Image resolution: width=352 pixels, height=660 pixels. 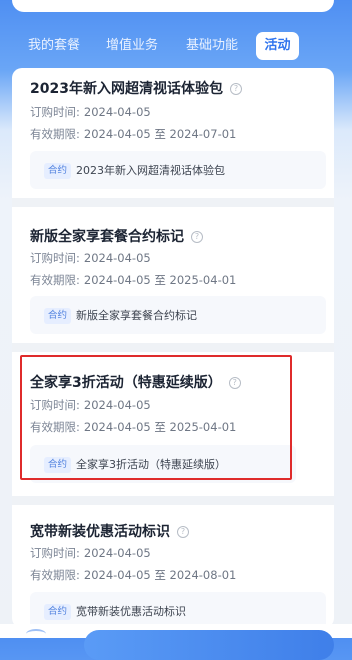 What do you see at coordinates (135, 382) in the screenshot?
I see `plan-title: 全家享3折活动（特惠延续版）?` at bounding box center [135, 382].